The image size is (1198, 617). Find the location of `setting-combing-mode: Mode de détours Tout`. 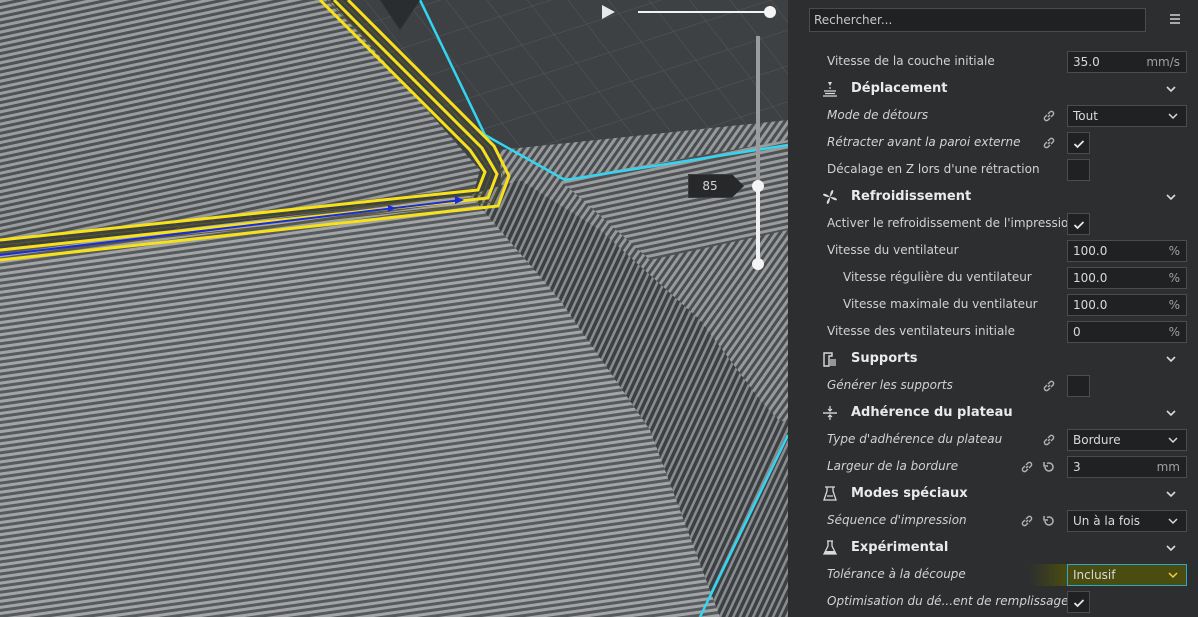

setting-combing-mode: Mode de détours Tout is located at coordinates (993, 115).